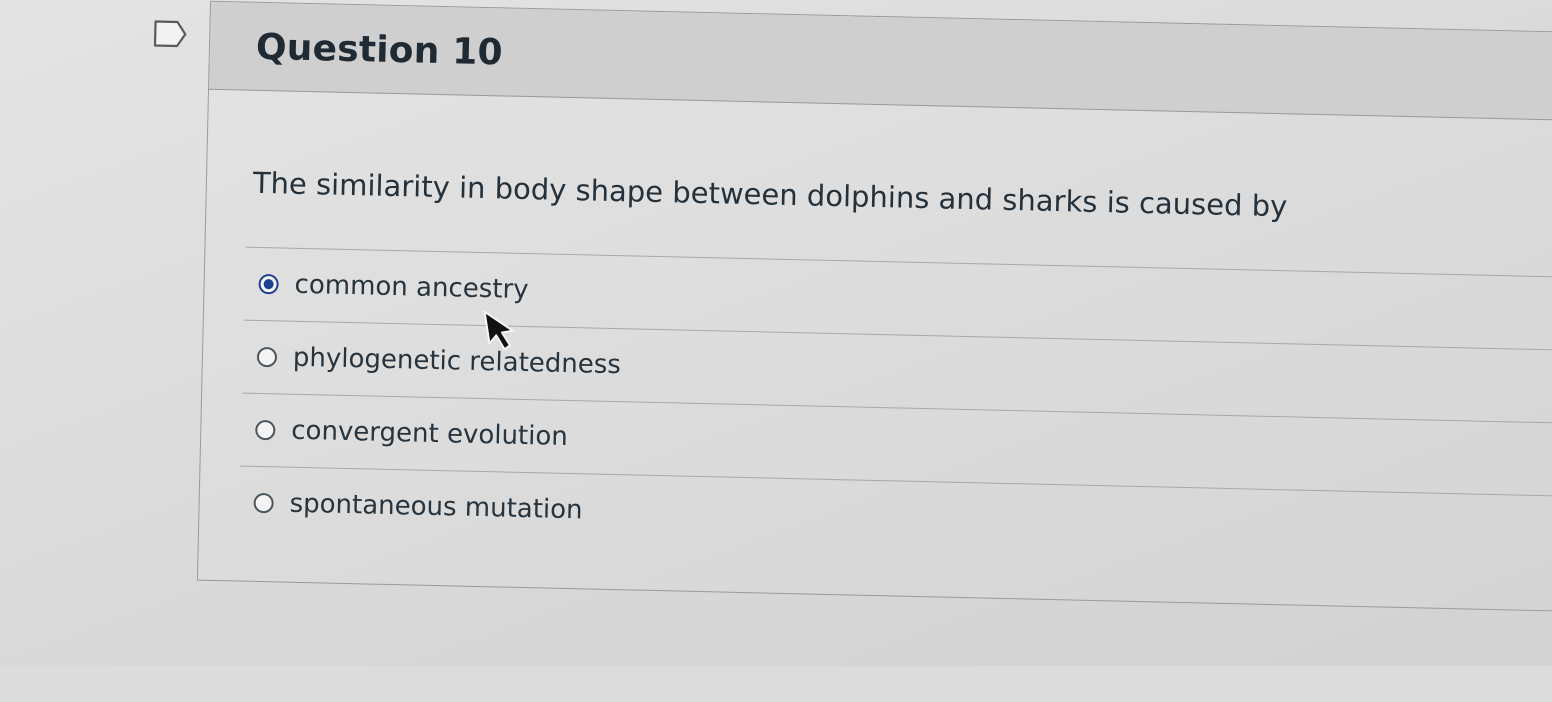 This screenshot has width=1552, height=702. Describe the element at coordinates (429, 433) in the screenshot. I see `answer-label: convergent evolution` at that location.